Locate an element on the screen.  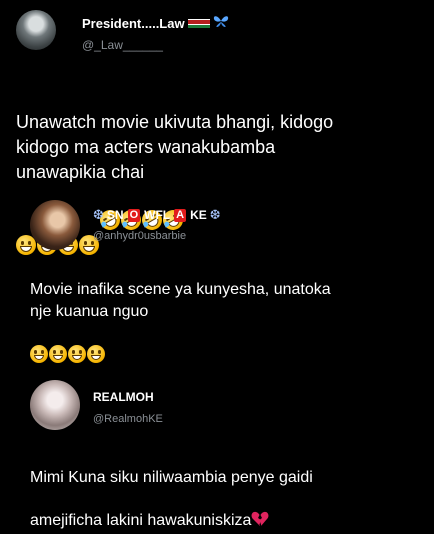
display-name-part-boxed: O is located at coordinates (134, 215).